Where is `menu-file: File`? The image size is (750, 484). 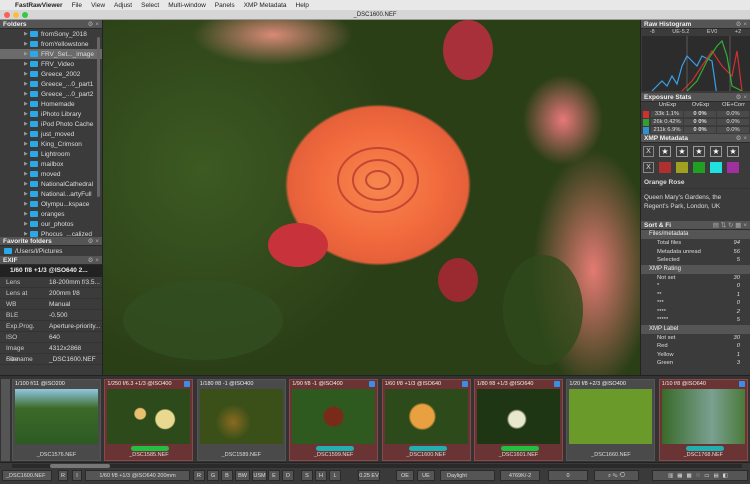
menu-file: File is located at coordinates (77, 5).